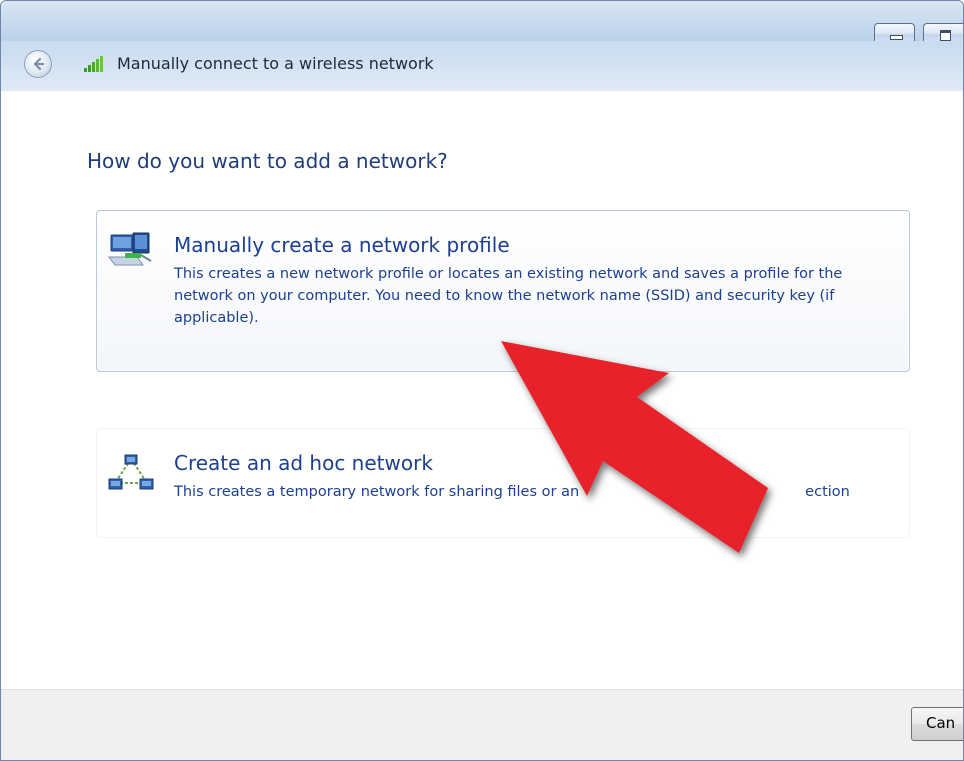 The image size is (964, 761). I want to click on back-arrow-icon, so click(39, 64).